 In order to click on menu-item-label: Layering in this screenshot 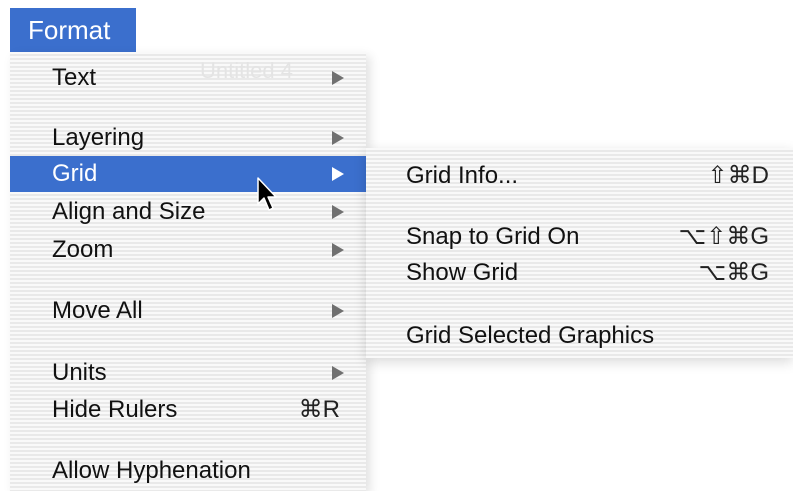, I will do `click(98, 137)`.